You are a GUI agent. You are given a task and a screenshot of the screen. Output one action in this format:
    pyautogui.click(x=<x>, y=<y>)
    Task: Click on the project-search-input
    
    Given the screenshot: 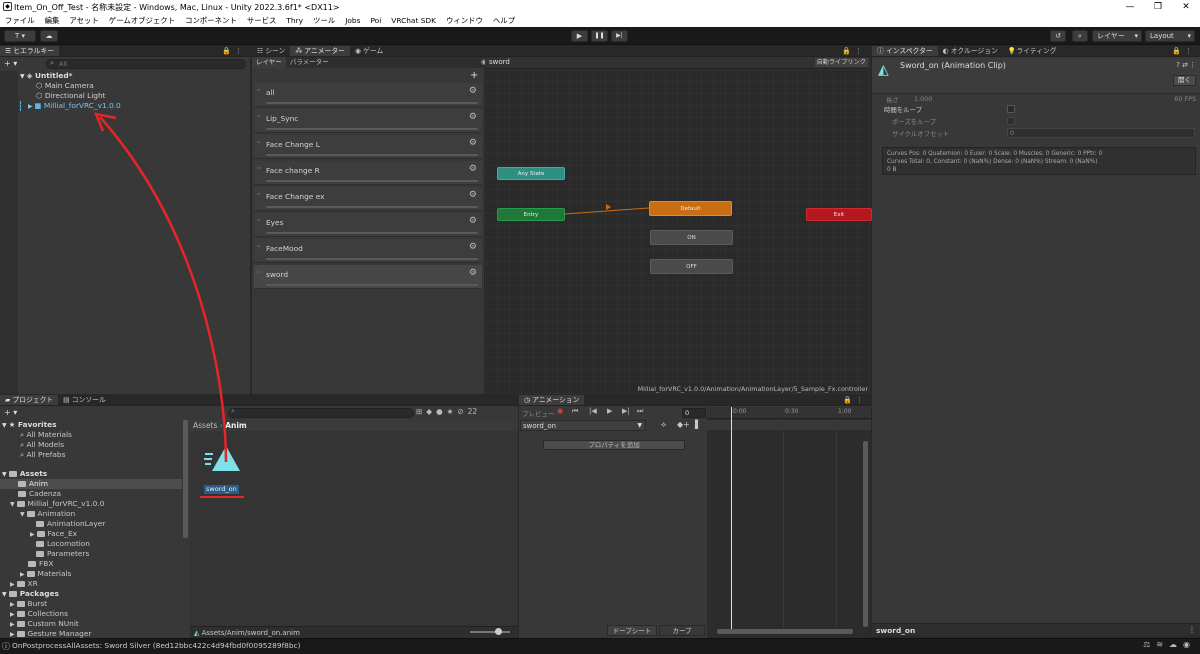 What is the action you would take?
    pyautogui.click(x=321, y=413)
    